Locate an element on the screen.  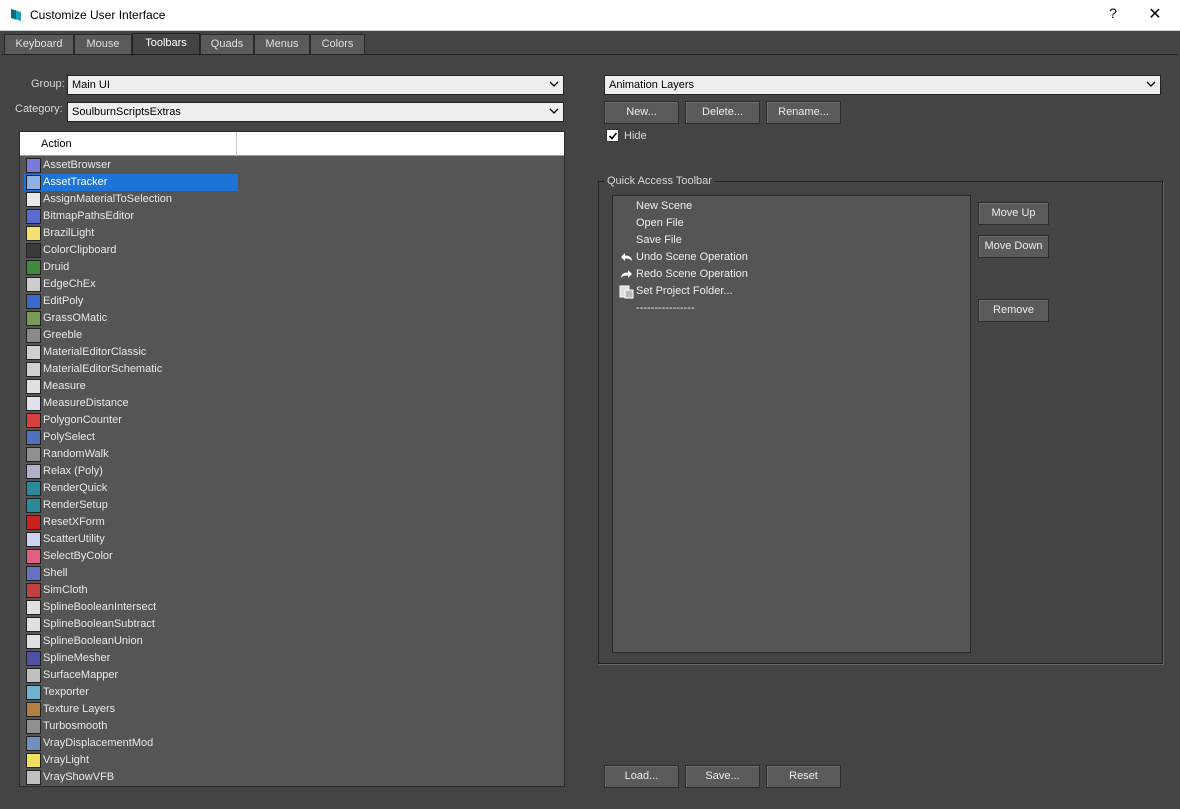
list-item: RenderSetup is located at coordinates (131, 505).